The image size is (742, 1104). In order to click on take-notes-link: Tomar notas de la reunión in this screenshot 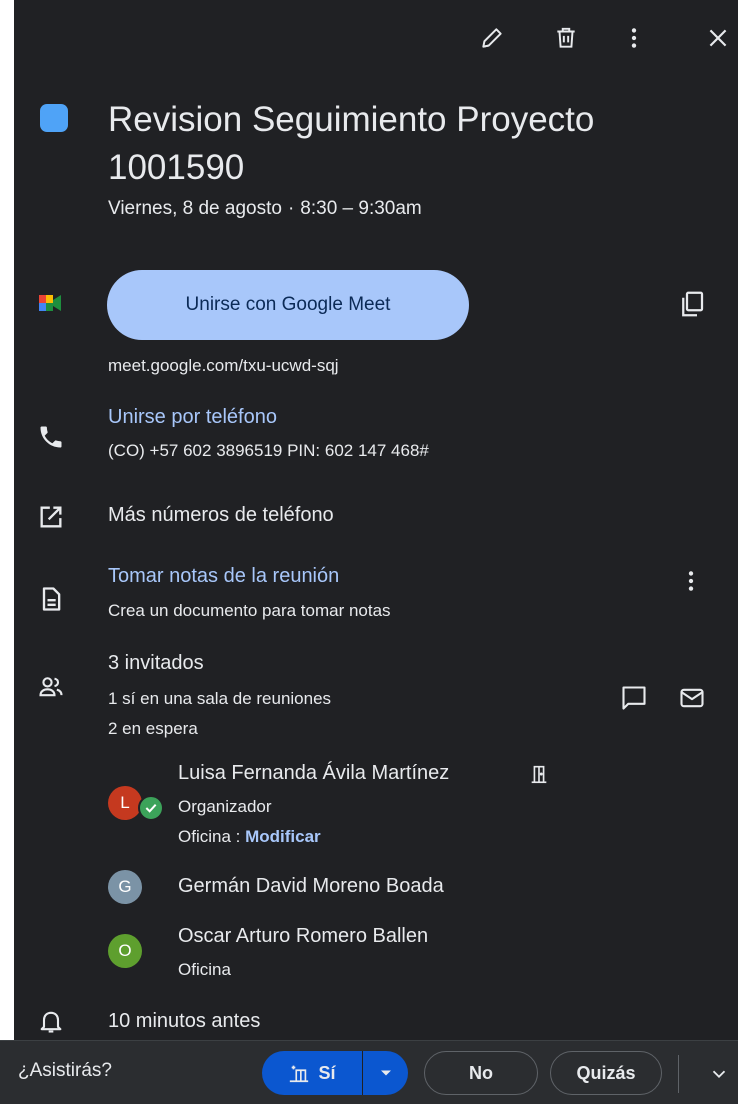, I will do `click(223, 576)`.